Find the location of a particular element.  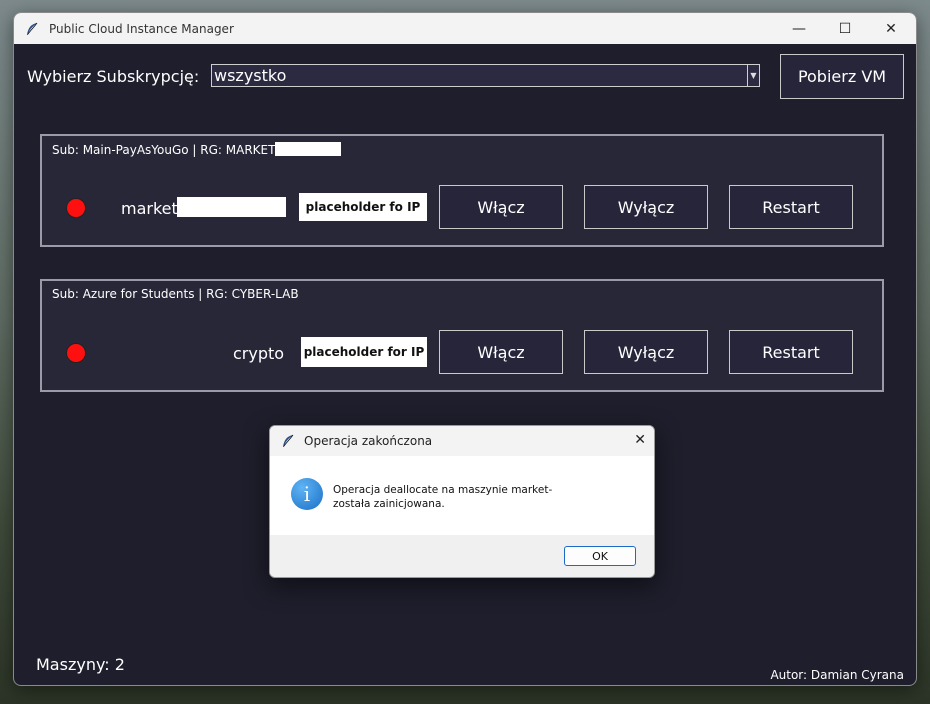

info-icon: i is located at coordinates (307, 494).